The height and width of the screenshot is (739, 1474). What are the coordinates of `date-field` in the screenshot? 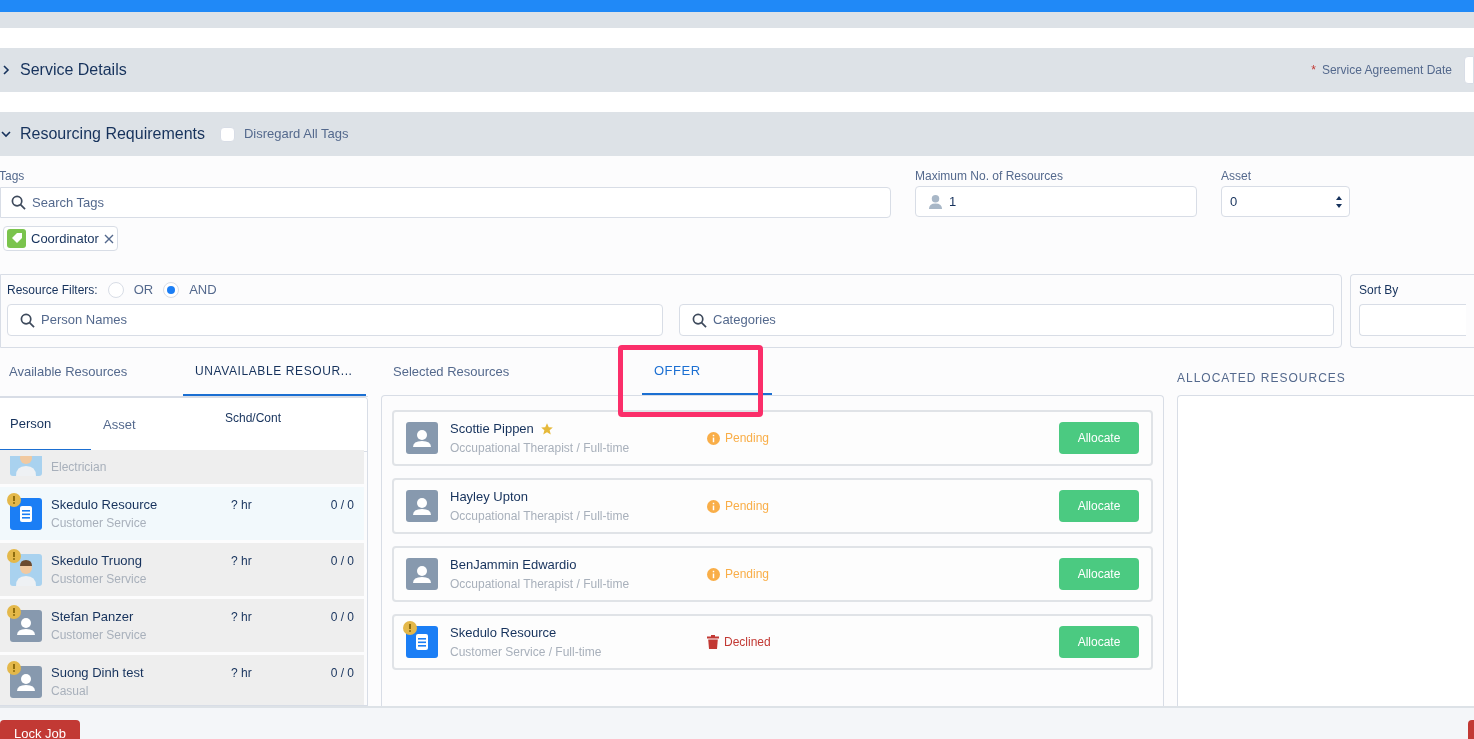 It's located at (1469, 70).